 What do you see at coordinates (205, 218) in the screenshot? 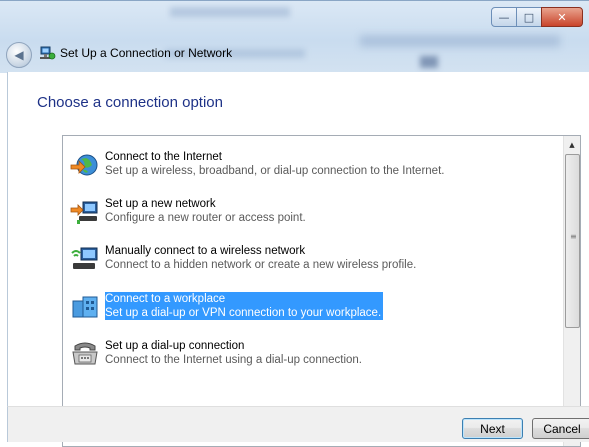
I see `option-description: Configure a new router or access point.` at bounding box center [205, 218].